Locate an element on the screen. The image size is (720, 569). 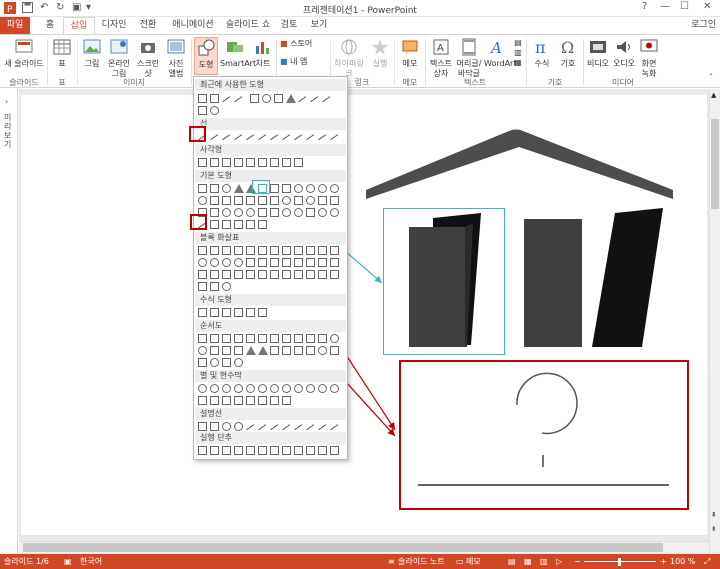
notes-button: 슬라이드 노트 is located at coordinates (421, 561).